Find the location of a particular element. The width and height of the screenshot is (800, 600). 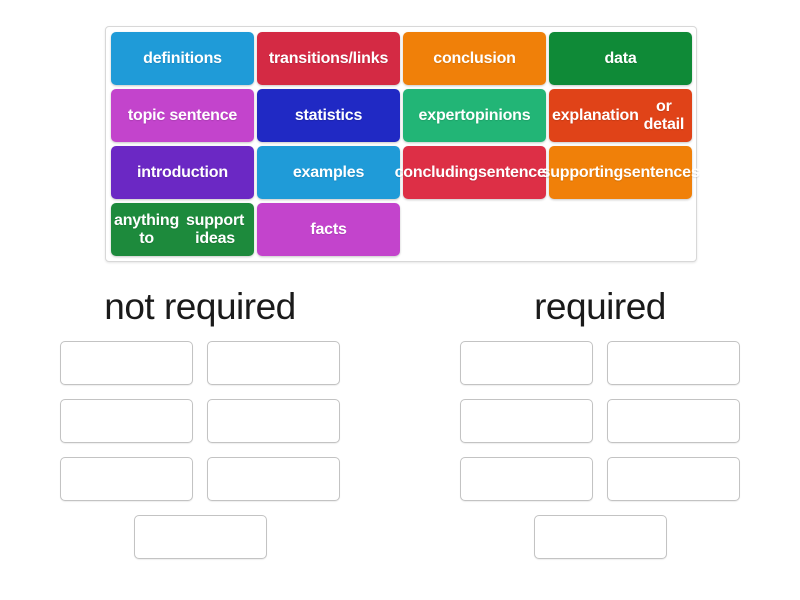

drop-column-title: required is located at coordinates (600, 306).